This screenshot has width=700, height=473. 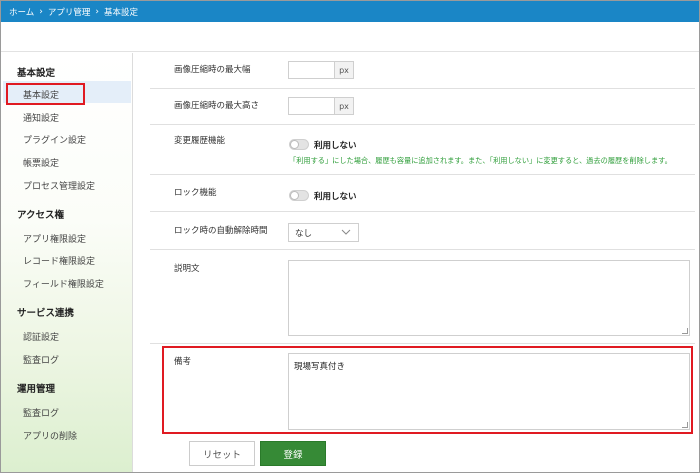 I want to click on history-toggle-text: 利用しない, so click(x=335, y=146).